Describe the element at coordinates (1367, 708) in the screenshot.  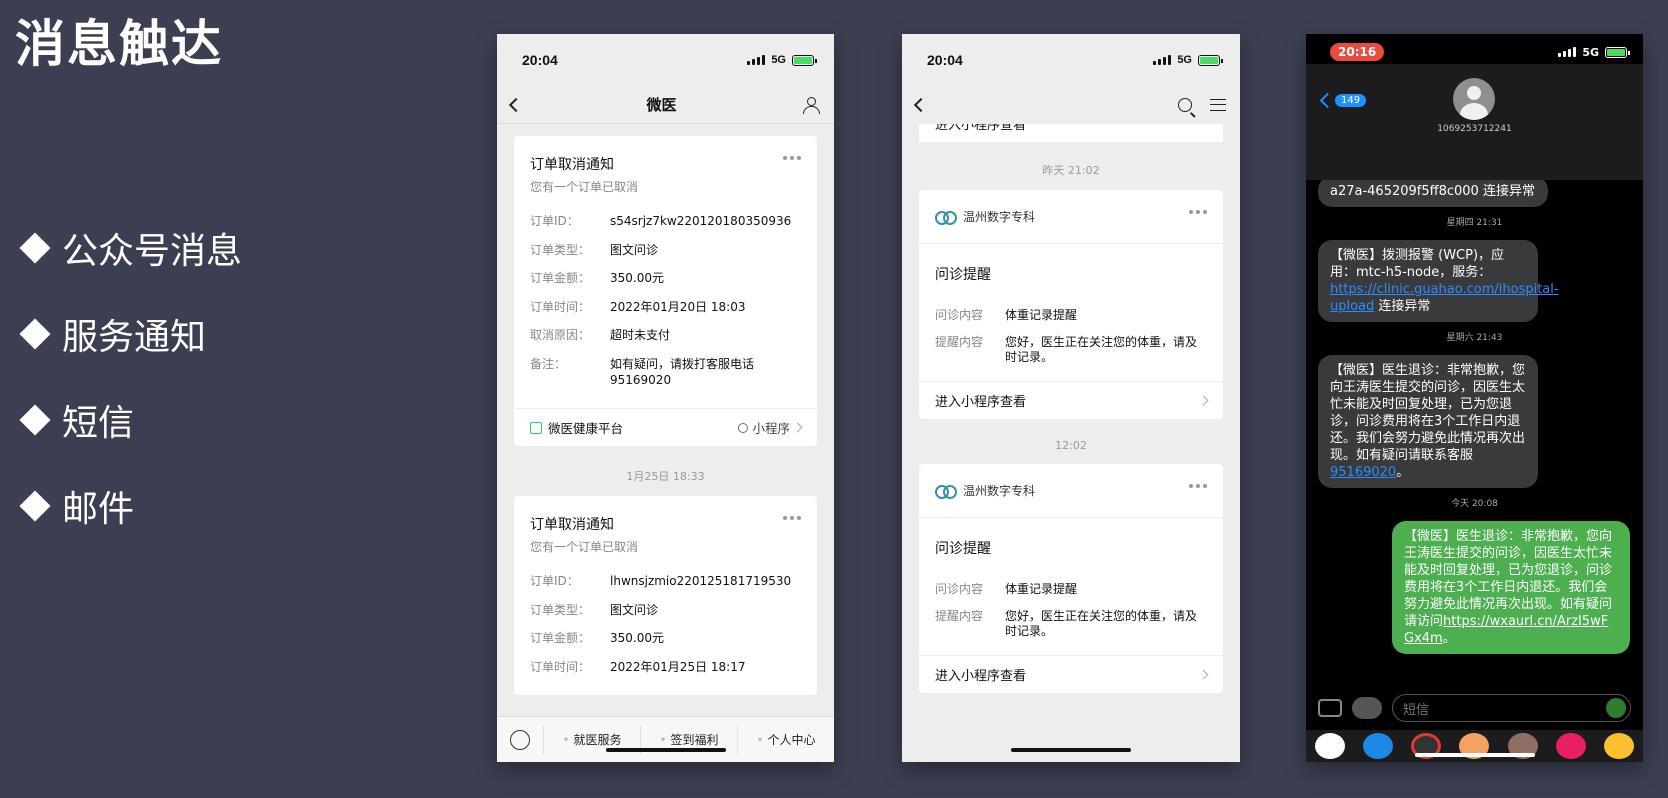
I see `app-store-icon` at that location.